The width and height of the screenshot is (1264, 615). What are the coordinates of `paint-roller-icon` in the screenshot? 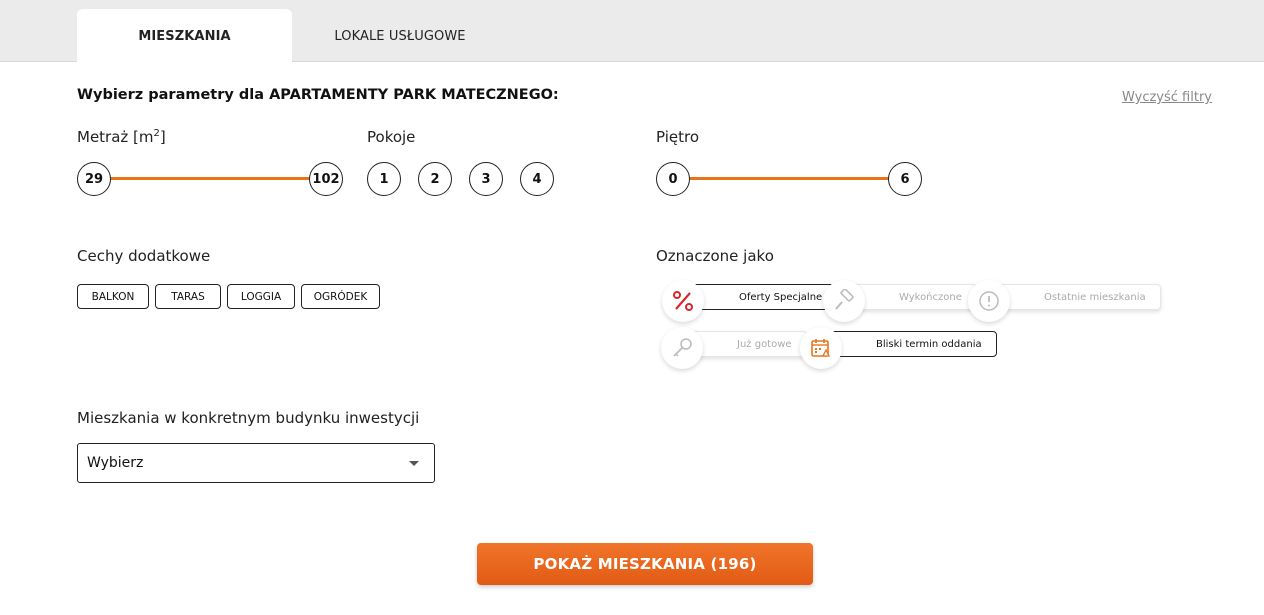 It's located at (844, 301).